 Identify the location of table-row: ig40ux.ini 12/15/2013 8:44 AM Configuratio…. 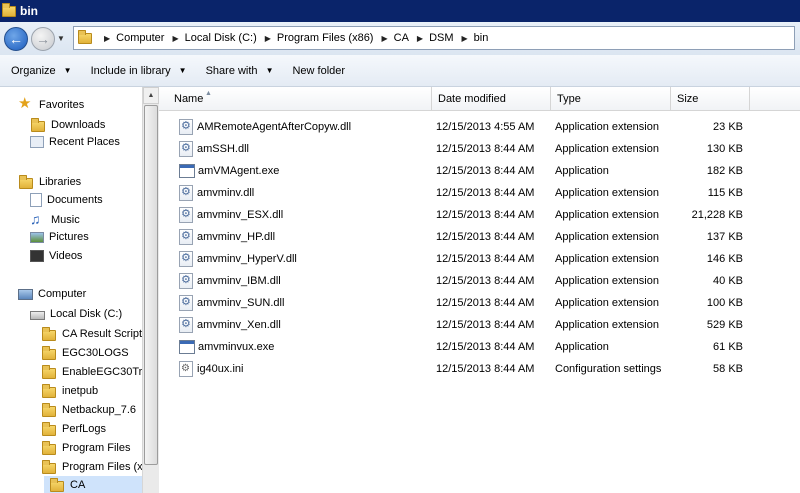
(479, 369).